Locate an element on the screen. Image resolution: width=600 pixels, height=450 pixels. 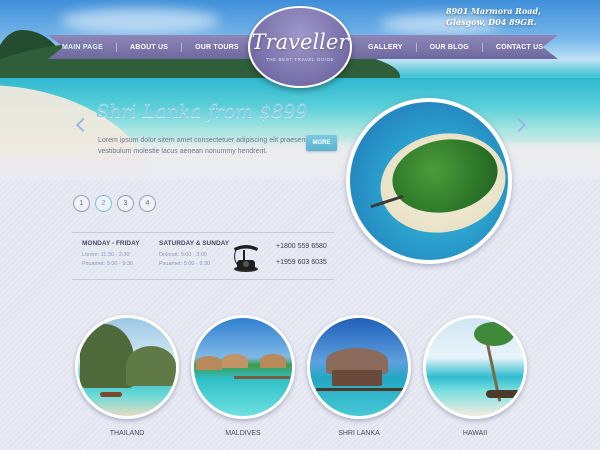
destination-image-thailand is located at coordinates (127, 367).